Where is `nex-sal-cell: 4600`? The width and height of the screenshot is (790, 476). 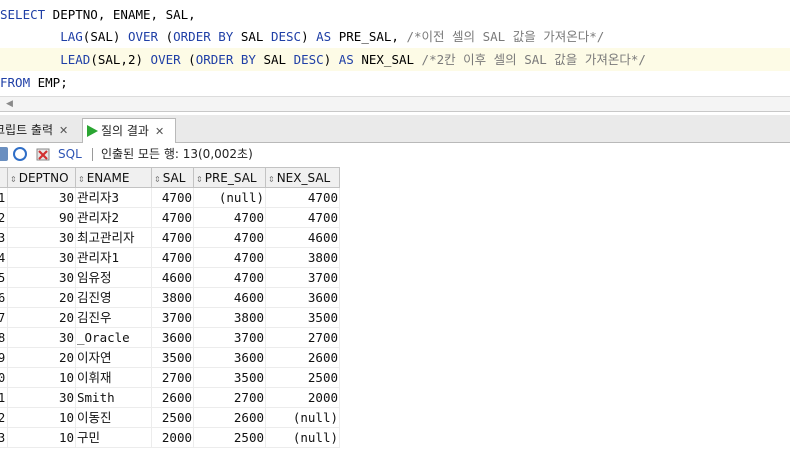 nex-sal-cell: 4600 is located at coordinates (303, 238).